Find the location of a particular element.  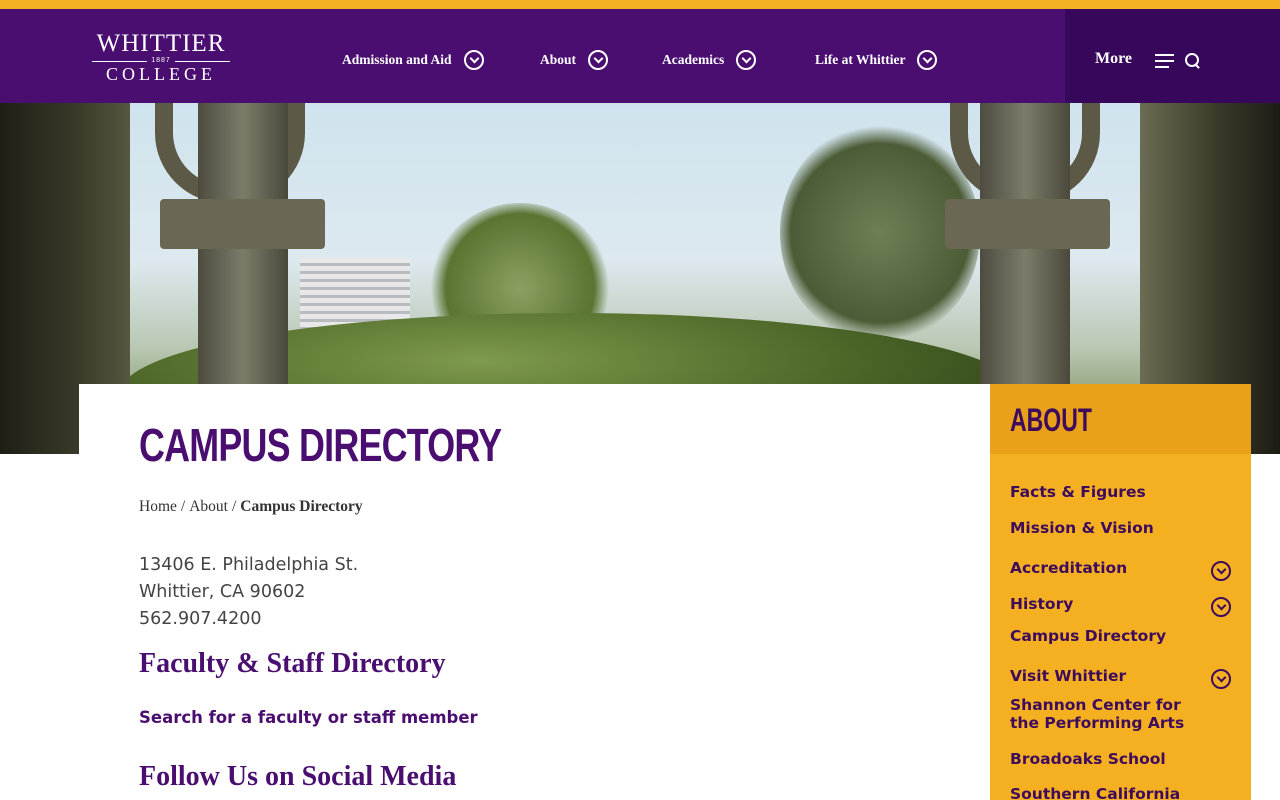

nav-label: About is located at coordinates (558, 59).